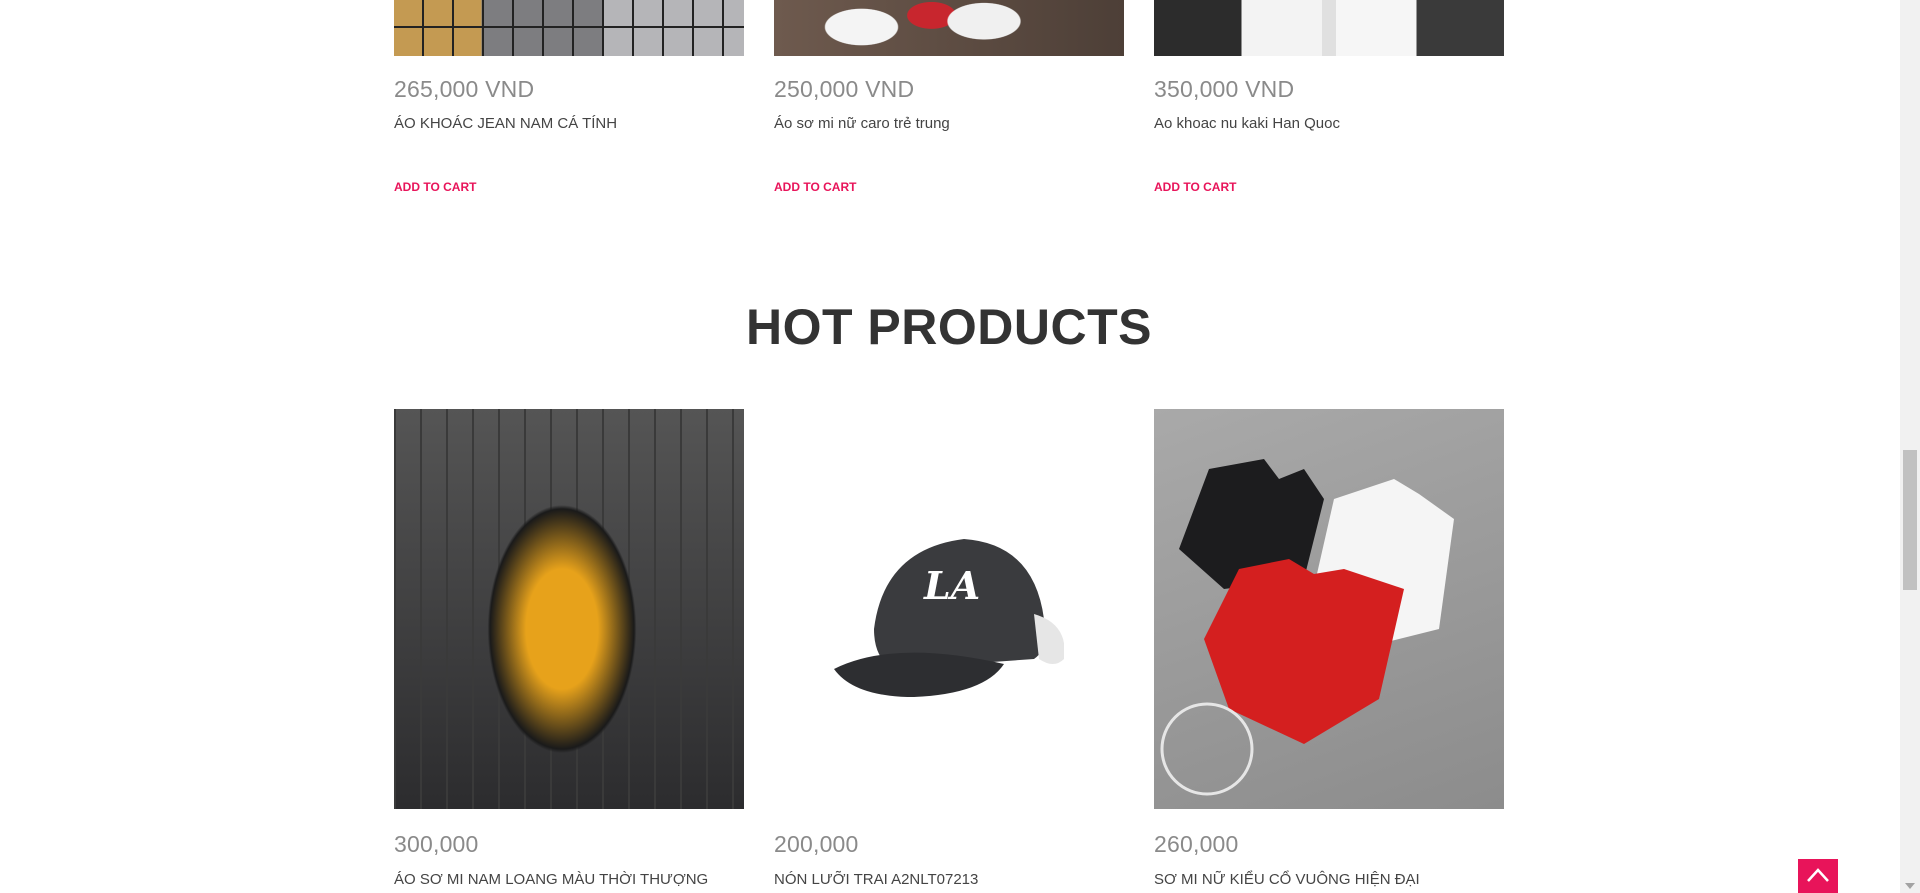  Describe the element at coordinates (569, 123) in the screenshot. I see `product-name: ÁO KHOÁC JEAN NAM CÁ TÍNH` at that location.